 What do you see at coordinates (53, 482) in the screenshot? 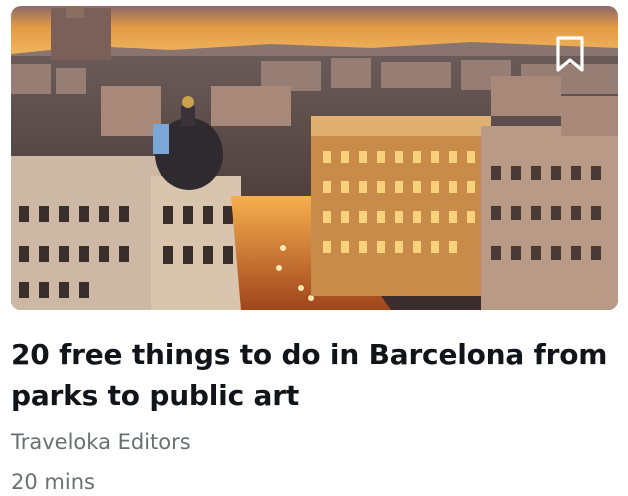
I see `article-read-time: 20 mins` at bounding box center [53, 482].